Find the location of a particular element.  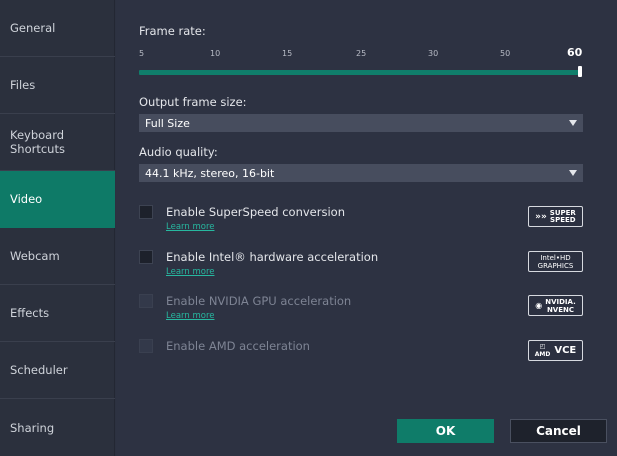

sidebar-item-label: Webcam is located at coordinates (35, 256).